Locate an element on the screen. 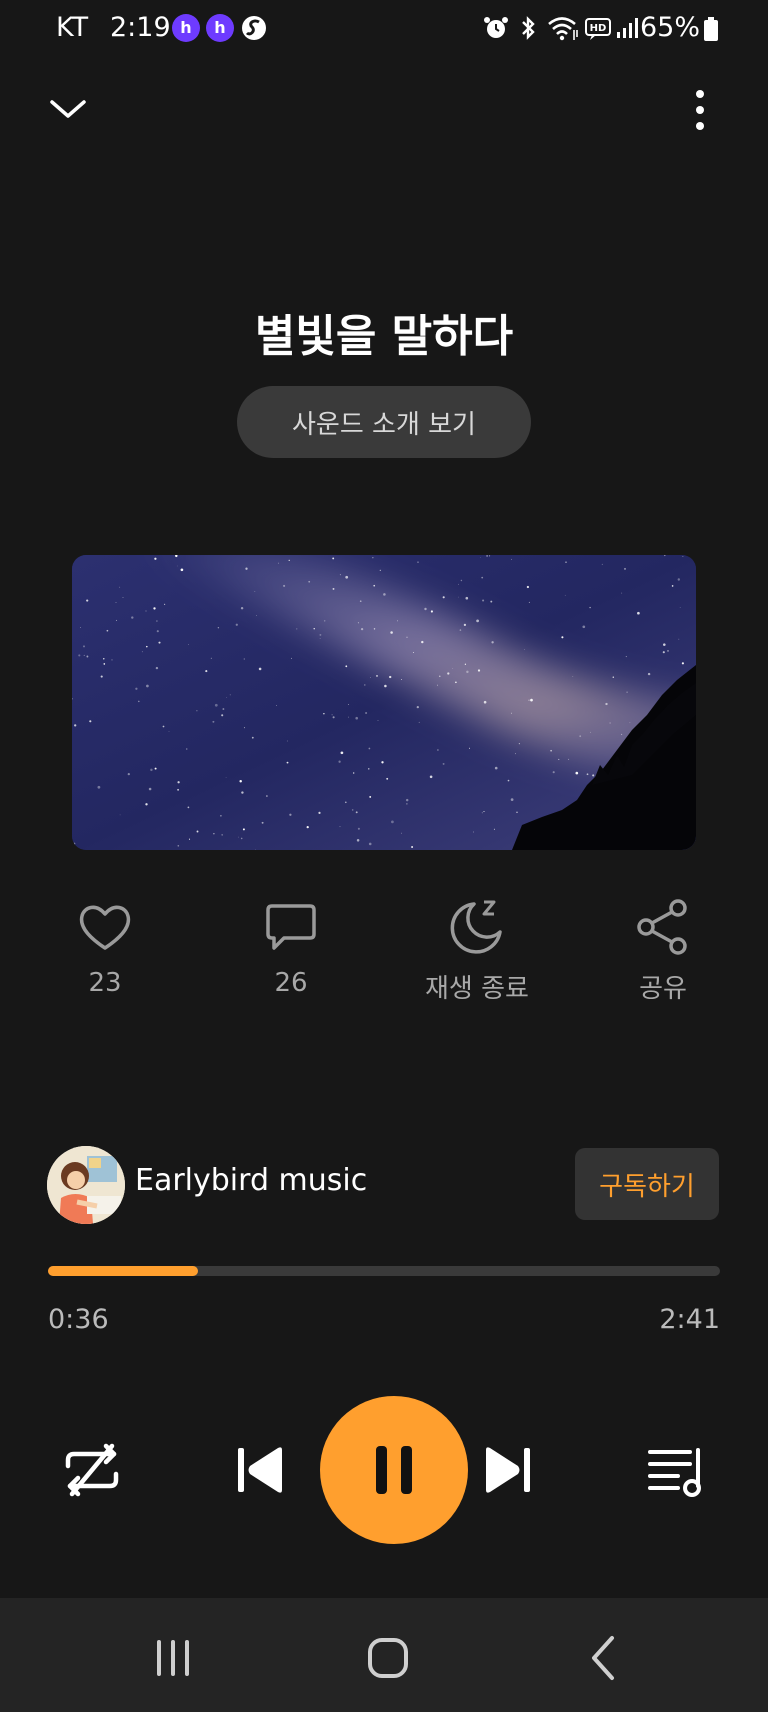 Image resolution: width=768 pixels, height=1712 pixels. more-vertical-icon is located at coordinates (700, 110).